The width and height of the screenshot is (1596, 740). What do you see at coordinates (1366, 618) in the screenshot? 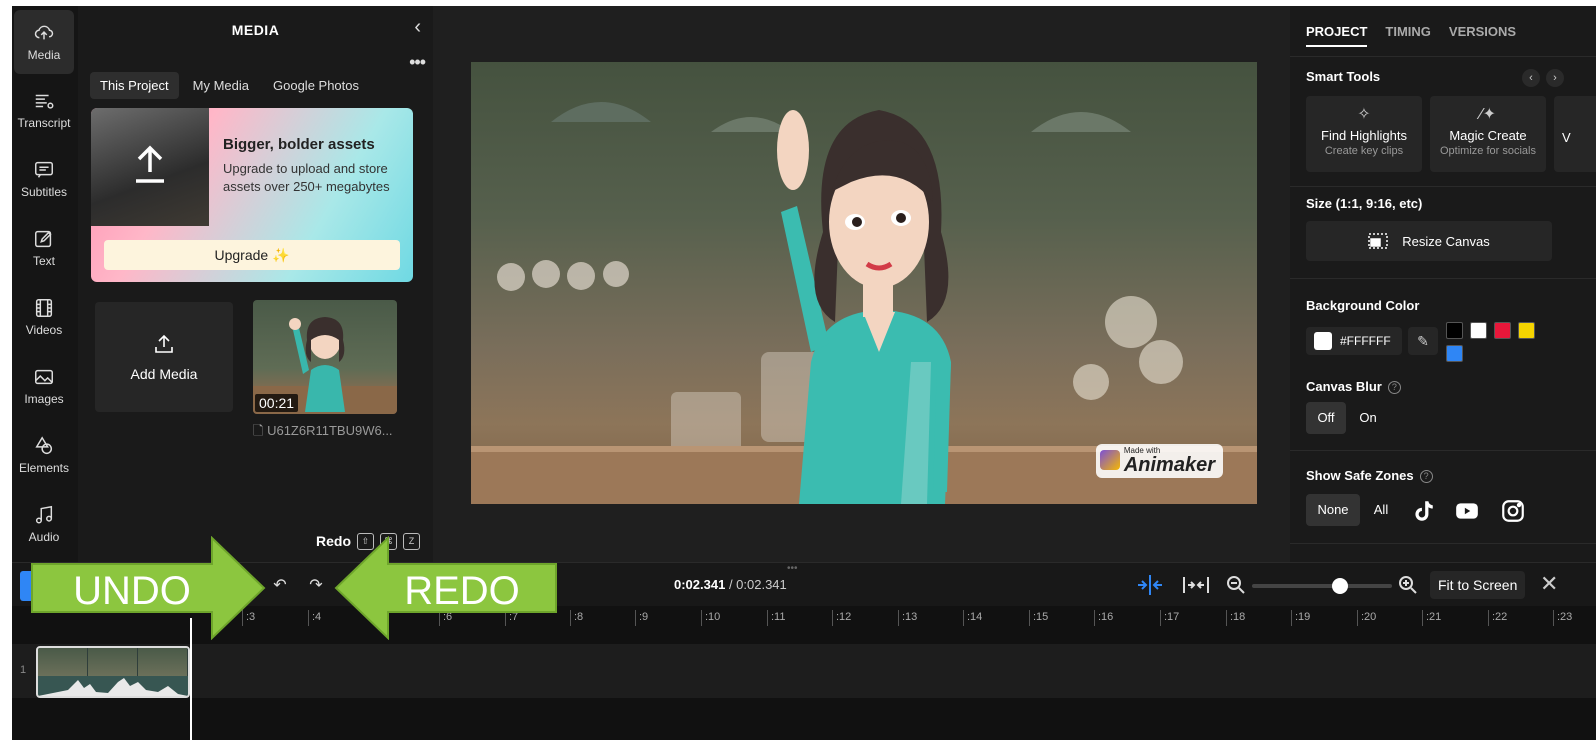
I see `ruler-tick: :20` at bounding box center [1366, 618].